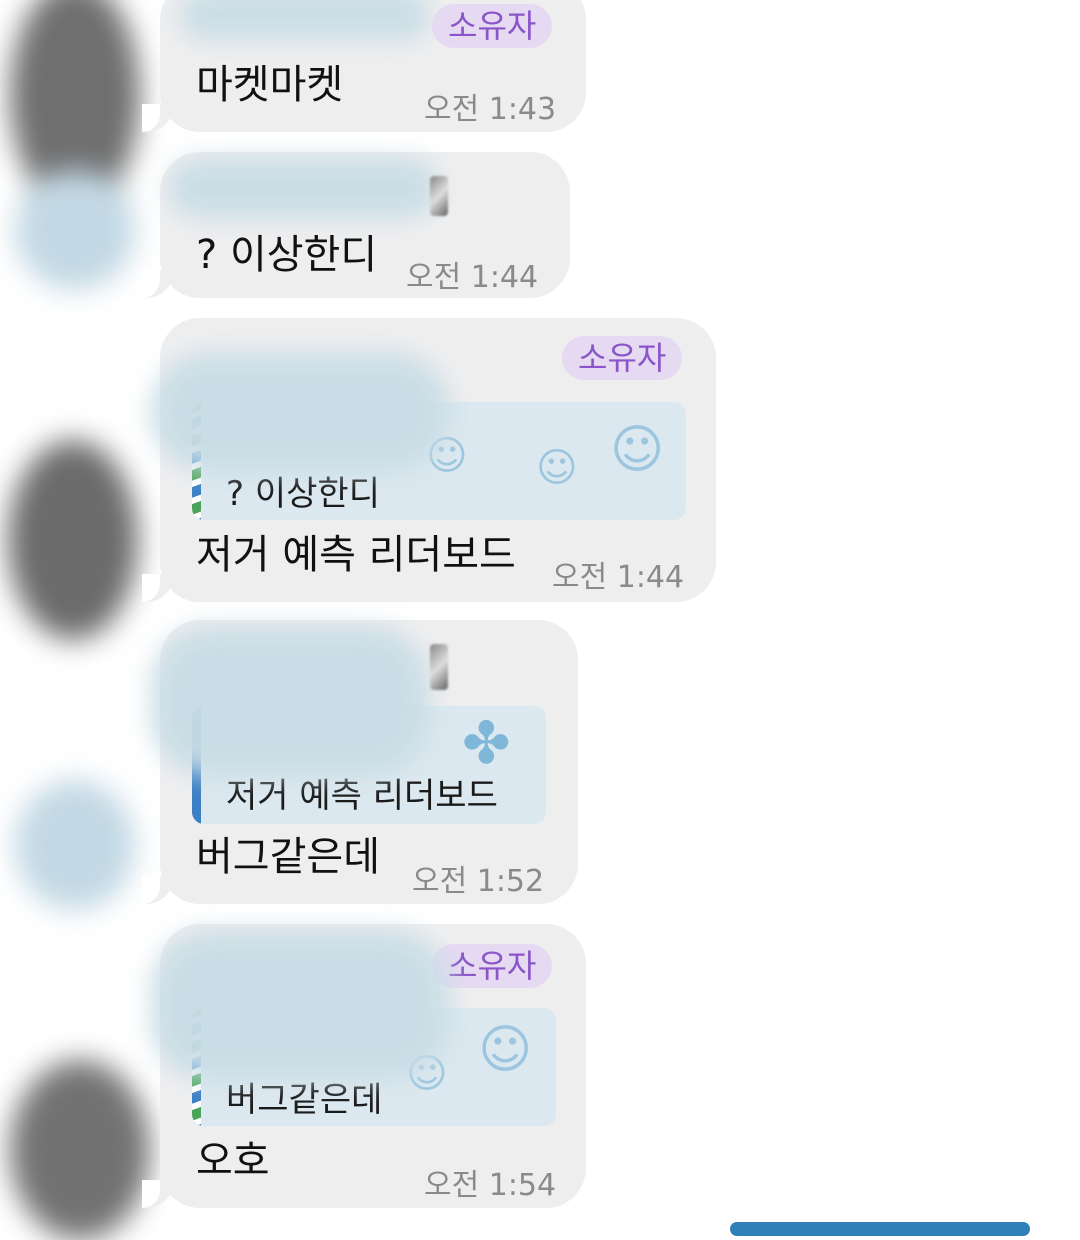 This screenshot has width=1080, height=1240. What do you see at coordinates (490, 1185) in the screenshot?
I see `message-time: 오전 1:54` at bounding box center [490, 1185].